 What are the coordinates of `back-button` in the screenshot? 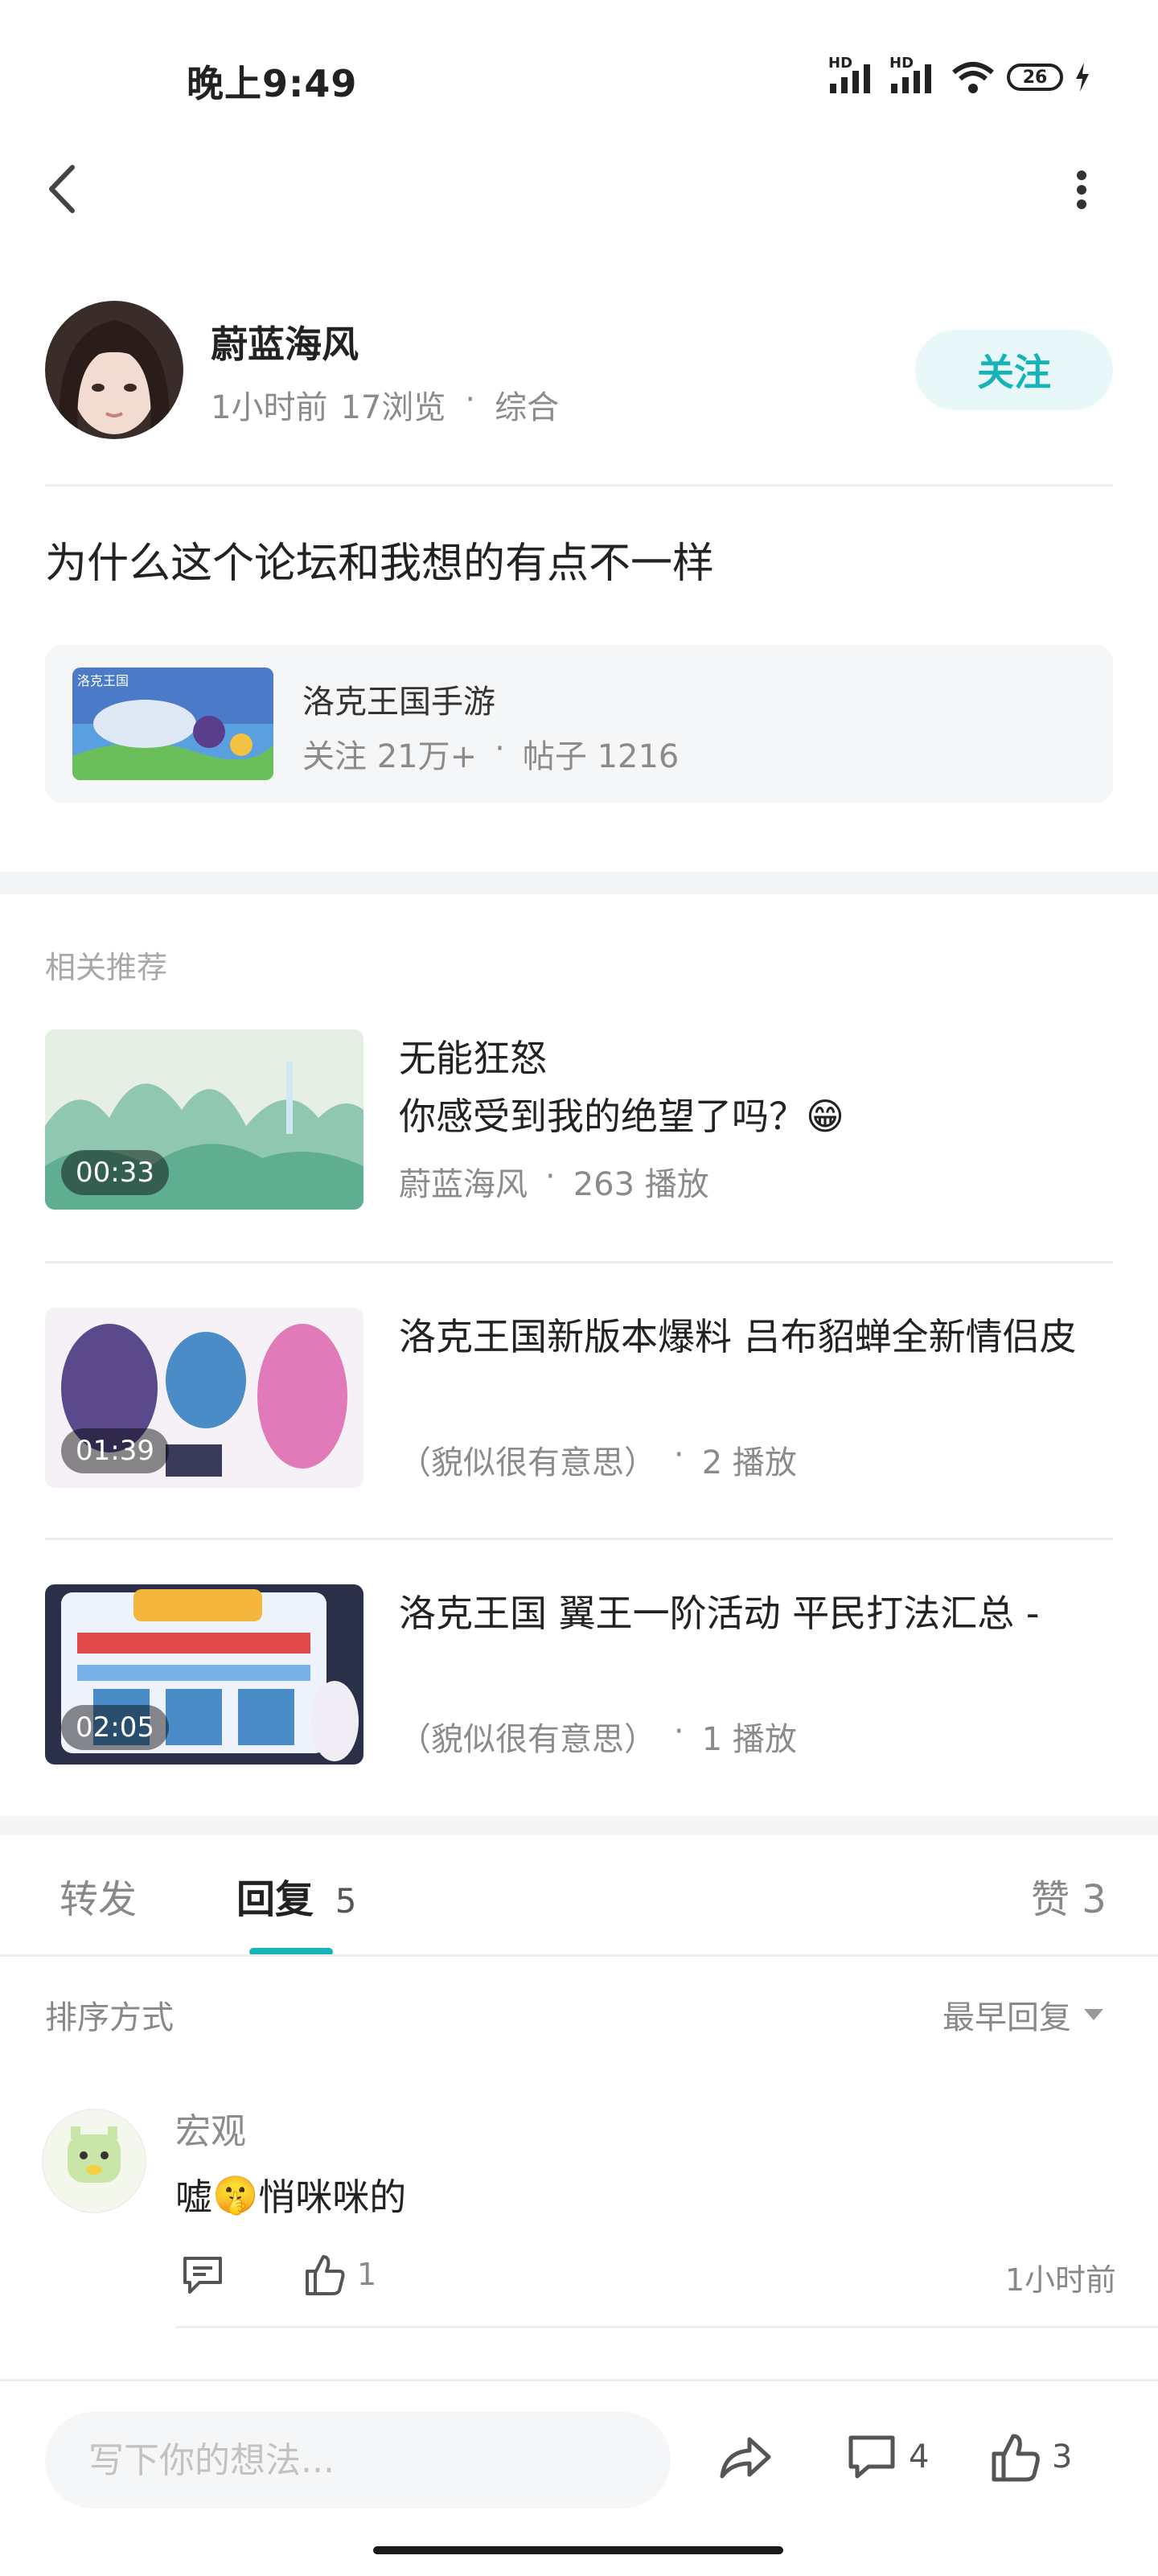 It's located at (63, 189).